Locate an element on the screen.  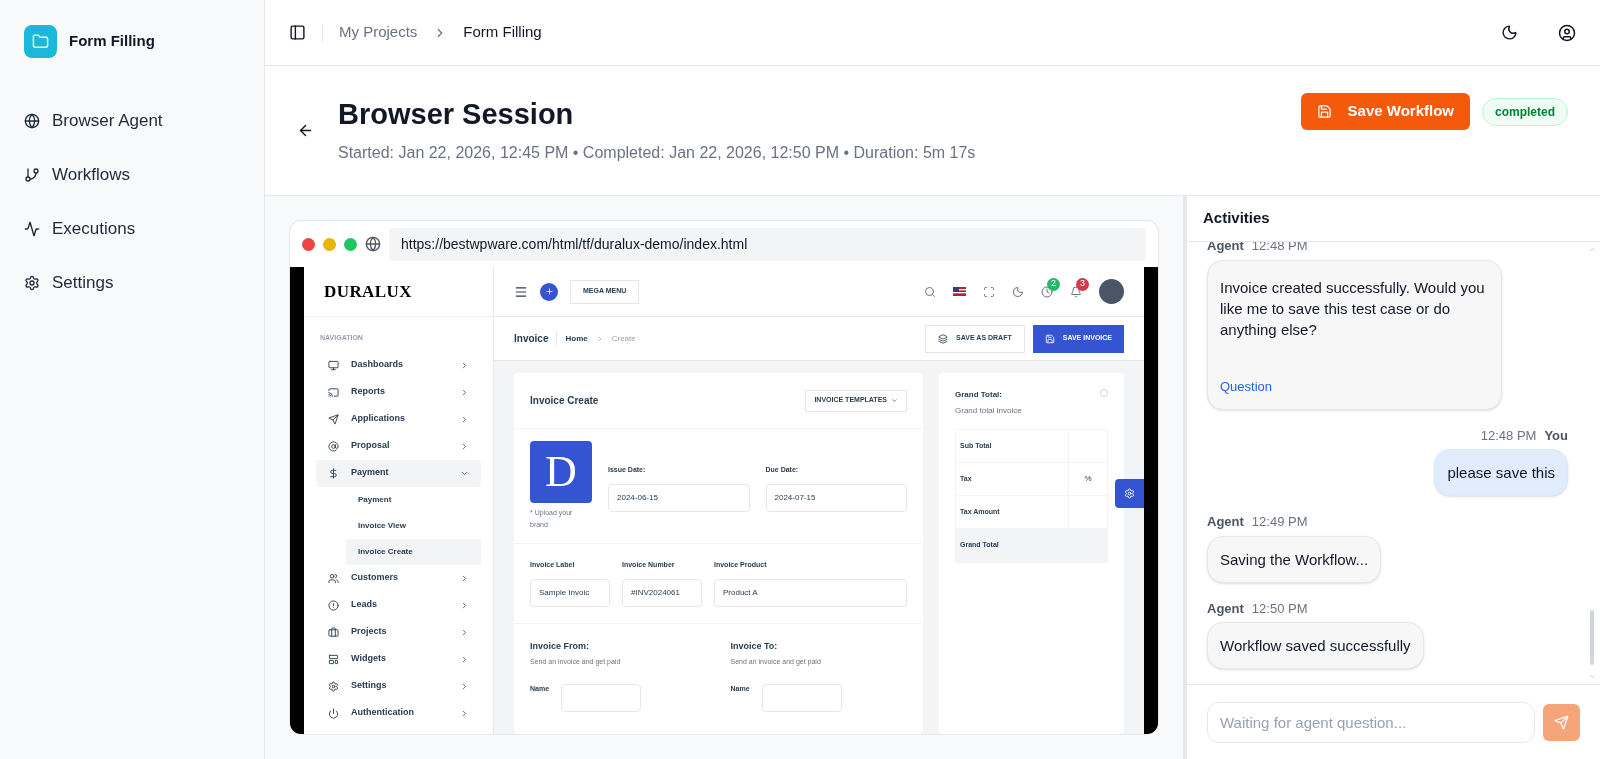
breadcrumb-current: Form Filling is located at coordinates (502, 32).